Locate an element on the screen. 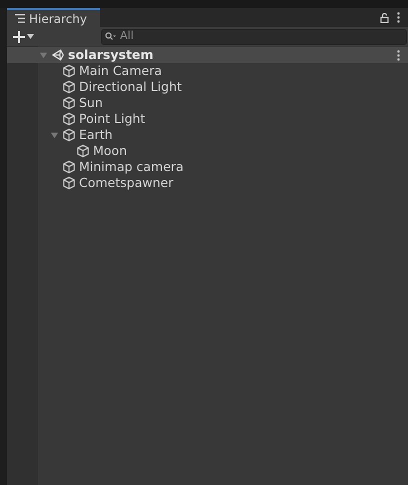 The width and height of the screenshot is (408, 485). item-label: Minimap camera is located at coordinates (131, 167).